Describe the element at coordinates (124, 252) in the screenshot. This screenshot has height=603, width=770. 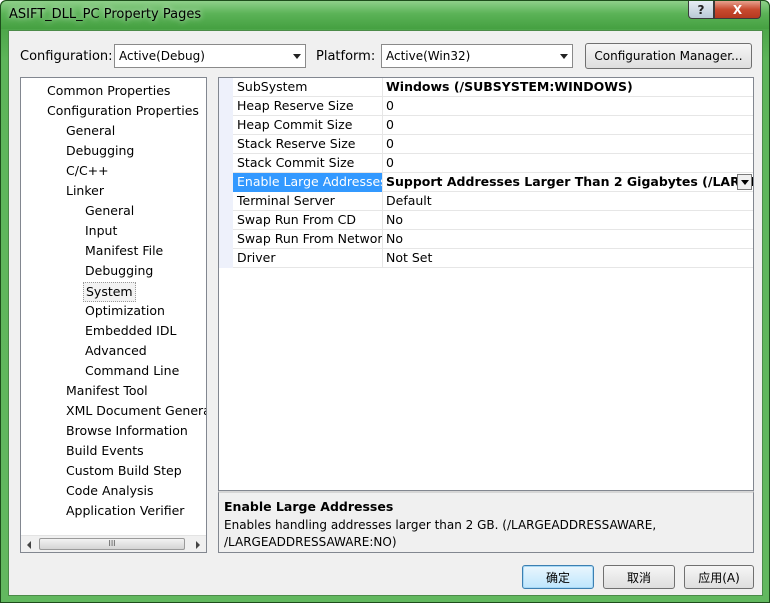
I see `tree-item: Manifest File` at that location.